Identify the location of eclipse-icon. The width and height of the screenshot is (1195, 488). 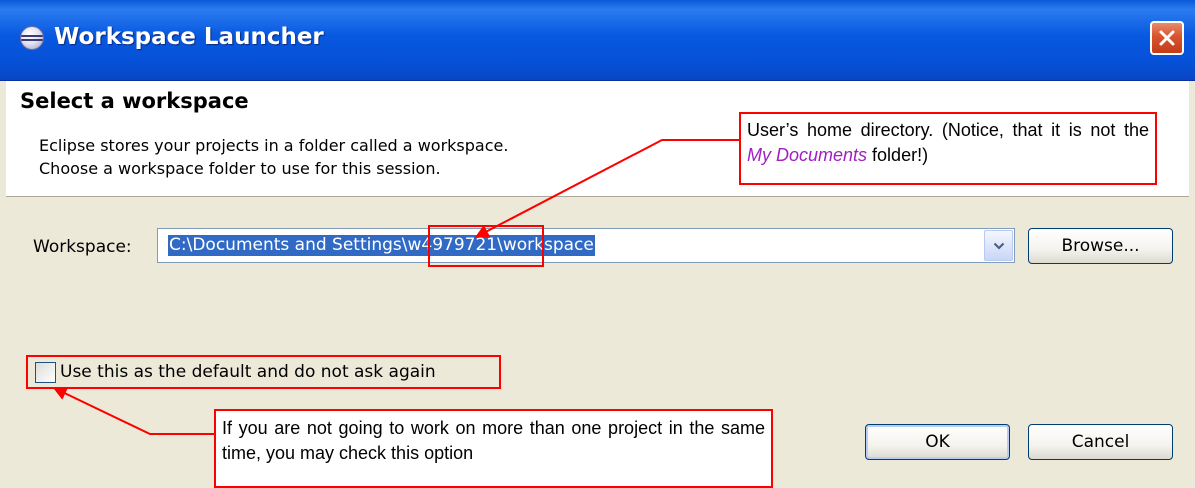
(32, 38).